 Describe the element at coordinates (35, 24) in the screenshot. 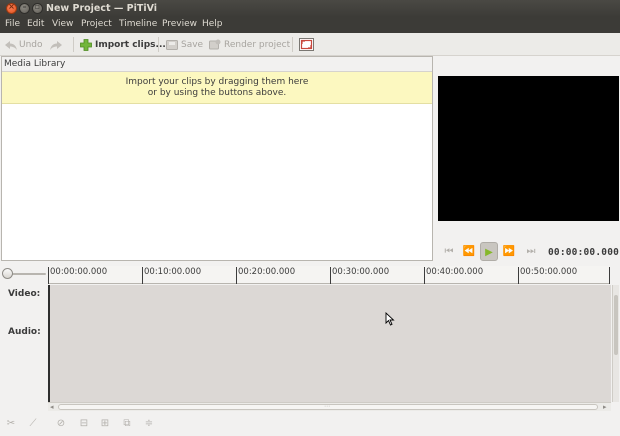

I see `menu-edit: Edit` at that location.